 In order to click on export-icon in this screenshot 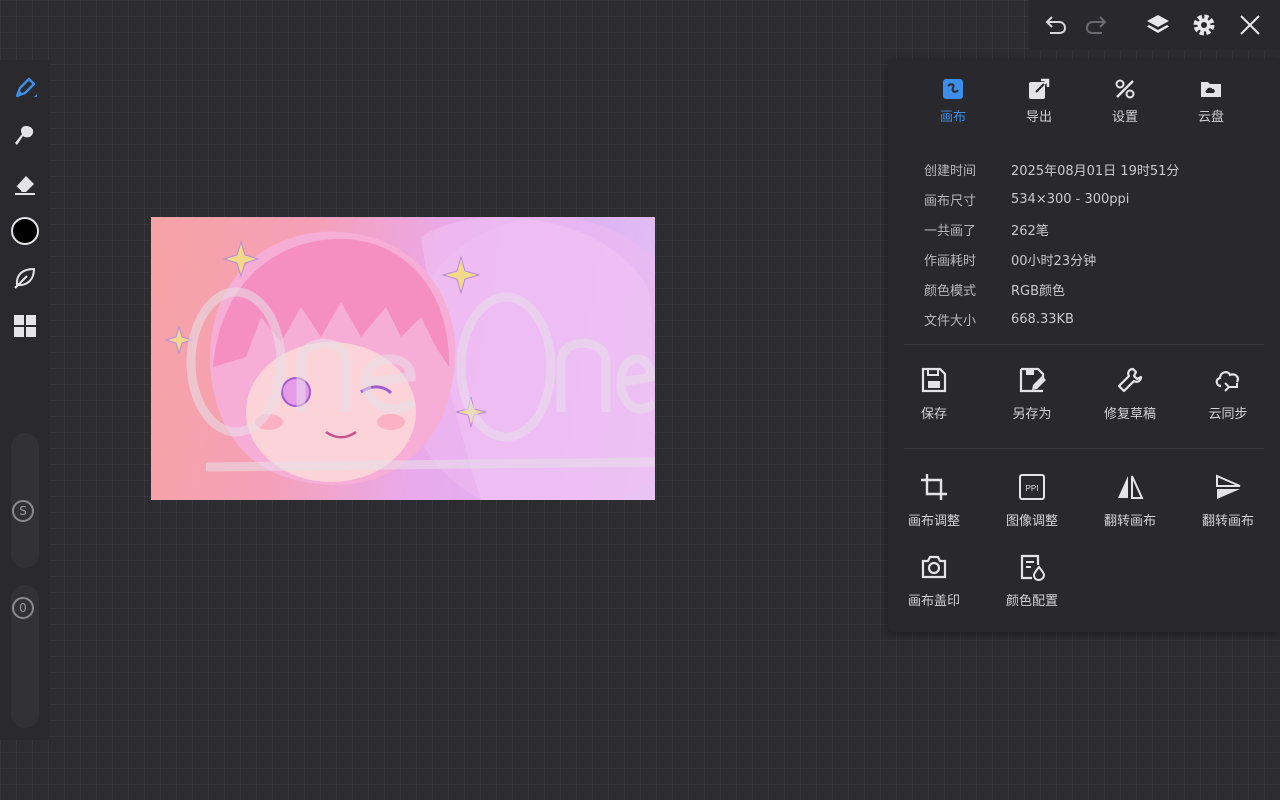, I will do `click(1039, 89)`.